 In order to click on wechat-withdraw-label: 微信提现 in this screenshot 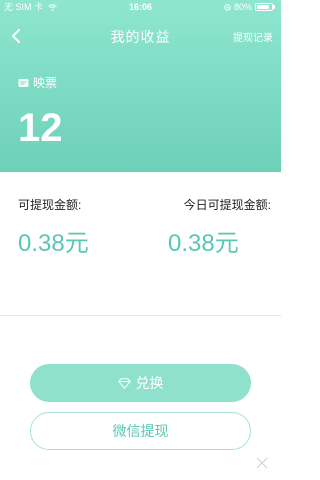, I will do `click(140, 431)`.